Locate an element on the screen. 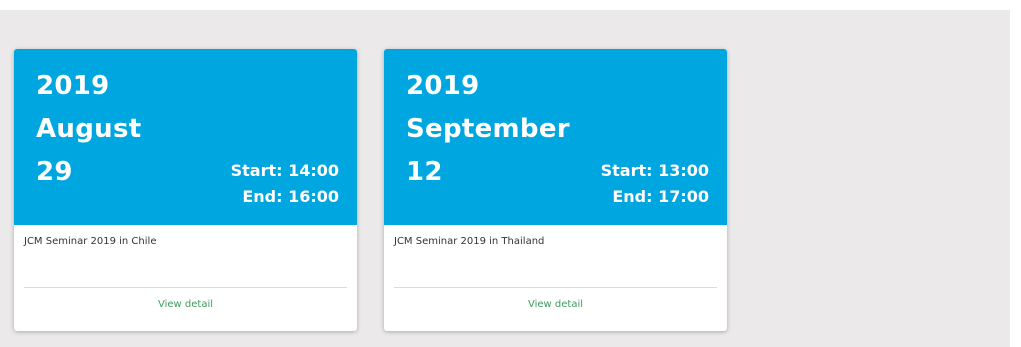 Image resolution: width=1021 pixels, height=347 pixels. event-start-time: Start: 14:00 is located at coordinates (284, 170).